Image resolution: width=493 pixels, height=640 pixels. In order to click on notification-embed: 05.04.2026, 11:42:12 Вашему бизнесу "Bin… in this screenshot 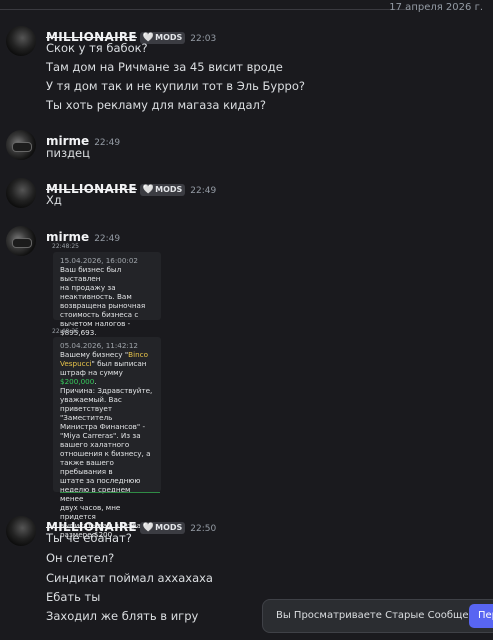, I will do `click(107, 438)`.